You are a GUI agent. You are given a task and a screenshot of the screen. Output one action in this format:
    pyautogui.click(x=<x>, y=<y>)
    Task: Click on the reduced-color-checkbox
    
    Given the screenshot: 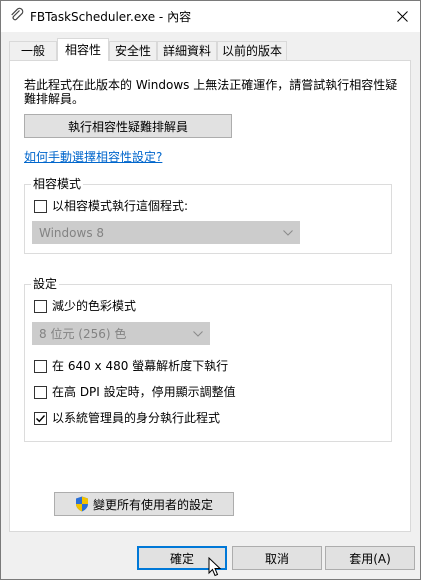 What is the action you would take?
    pyautogui.click(x=40, y=306)
    